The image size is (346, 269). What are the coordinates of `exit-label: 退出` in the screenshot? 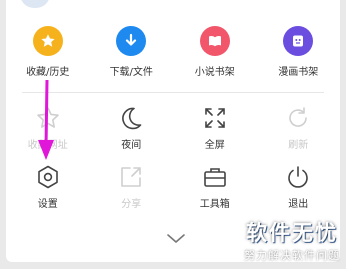 It's located at (298, 204).